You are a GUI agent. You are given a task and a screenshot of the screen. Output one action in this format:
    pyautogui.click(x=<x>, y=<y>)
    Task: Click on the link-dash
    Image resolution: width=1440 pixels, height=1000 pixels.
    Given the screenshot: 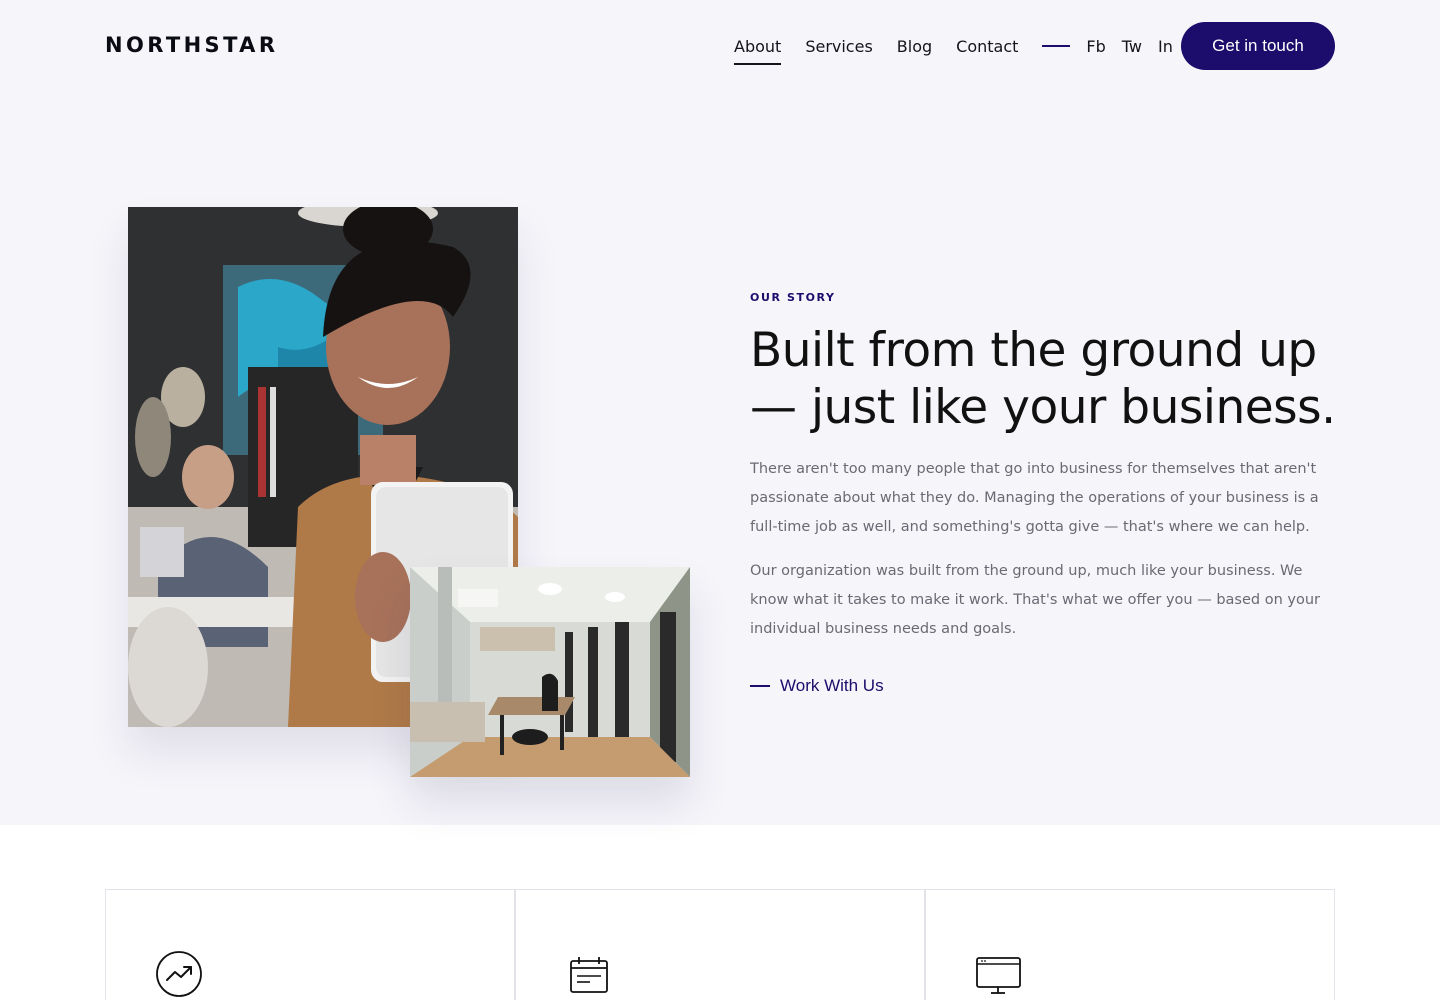 What is the action you would take?
    pyautogui.click(x=760, y=686)
    